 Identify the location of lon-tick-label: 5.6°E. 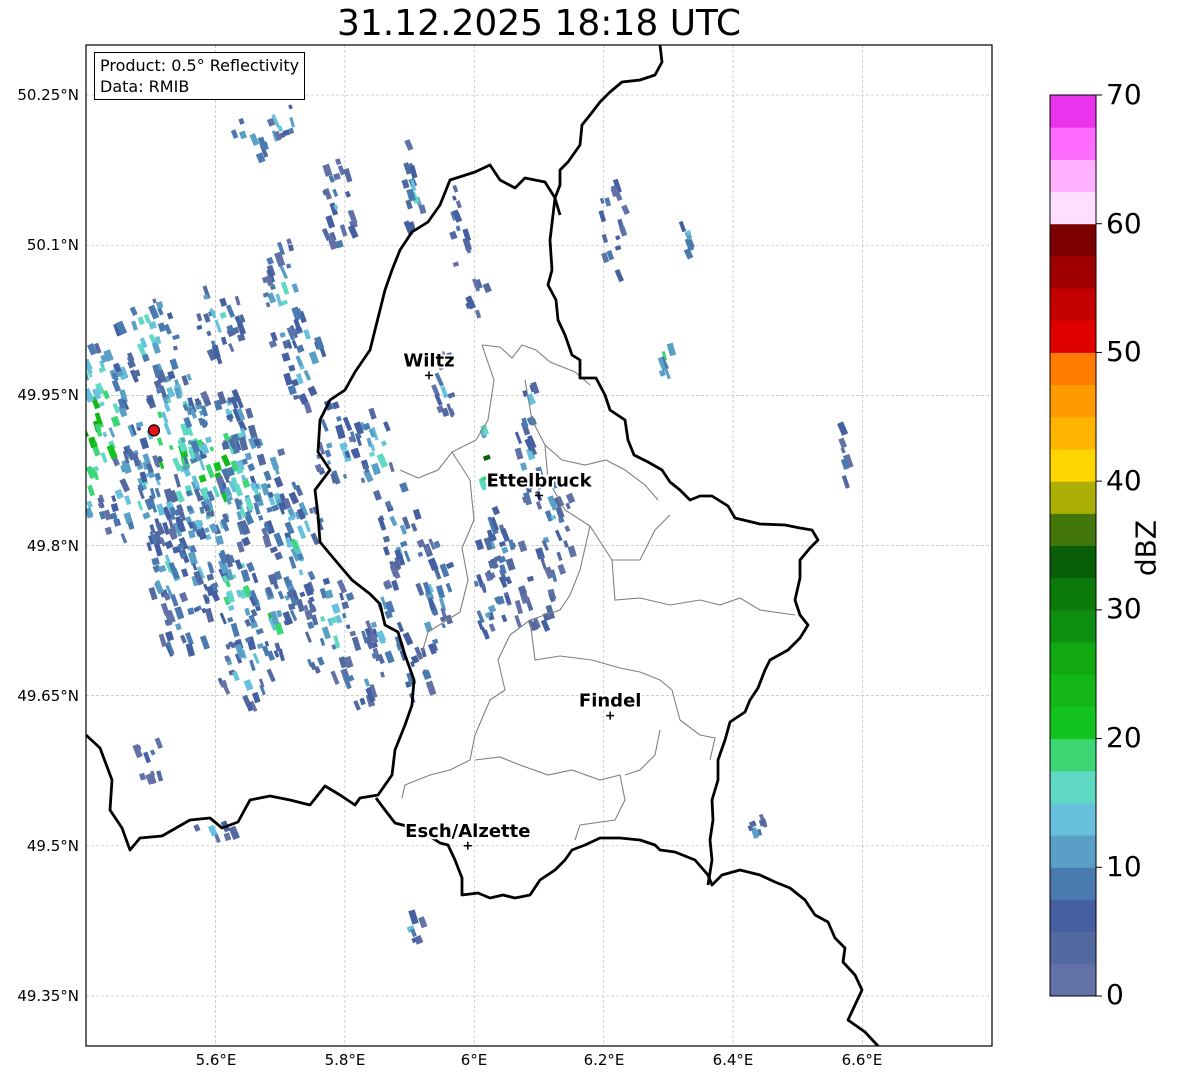
(216, 1060).